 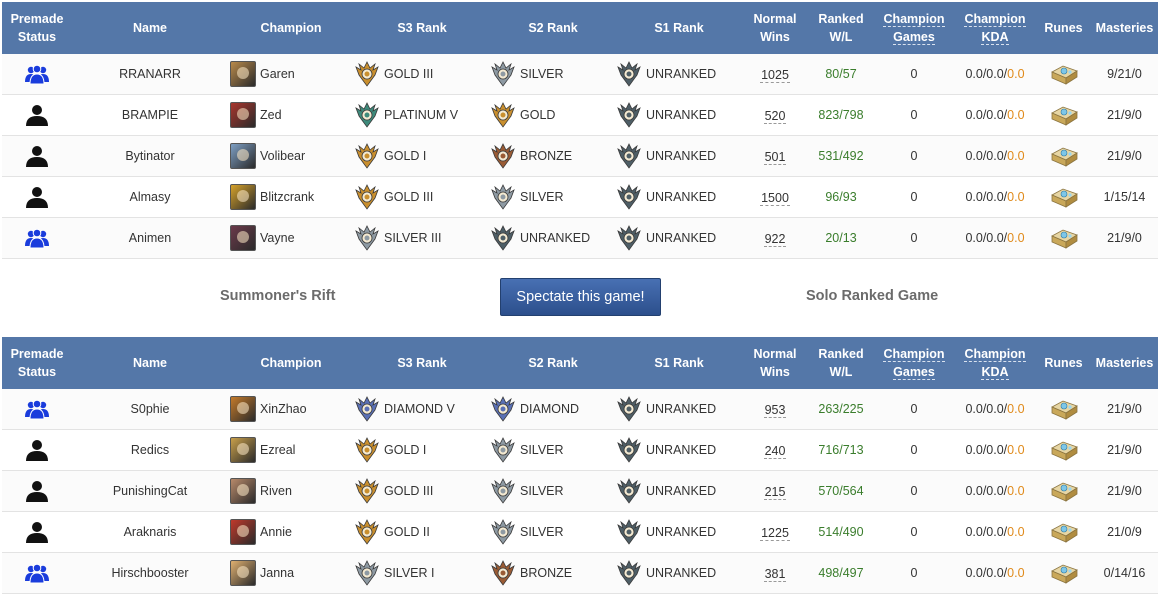 I want to click on normal-wins-value: 922, so click(x=775, y=239).